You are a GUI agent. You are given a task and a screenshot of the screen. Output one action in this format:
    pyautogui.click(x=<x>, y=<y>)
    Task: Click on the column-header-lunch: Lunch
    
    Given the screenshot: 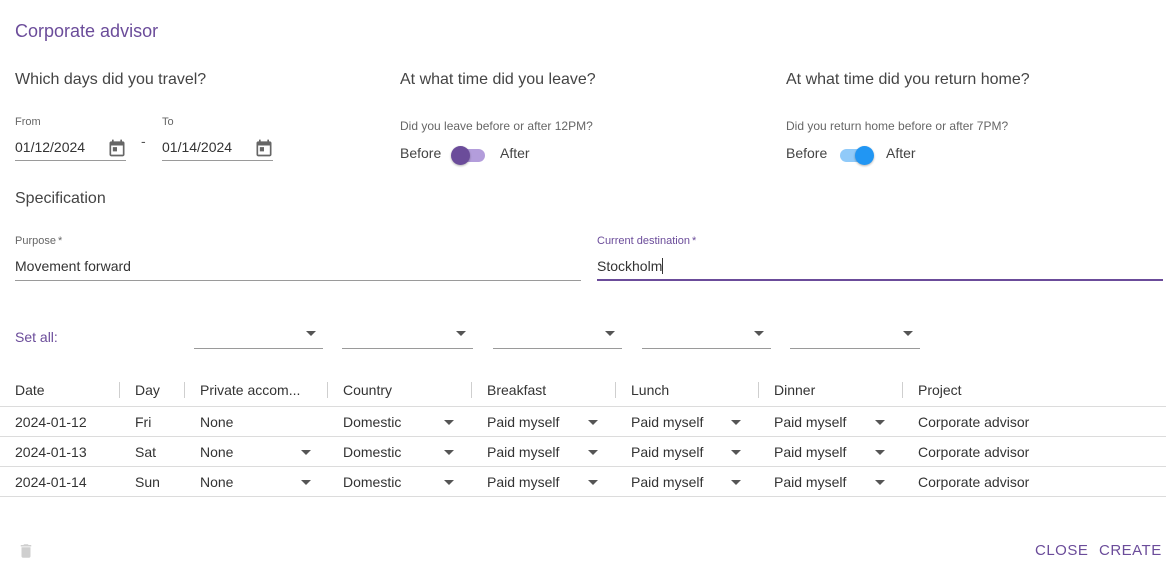 What is the action you would take?
    pyautogui.click(x=650, y=390)
    